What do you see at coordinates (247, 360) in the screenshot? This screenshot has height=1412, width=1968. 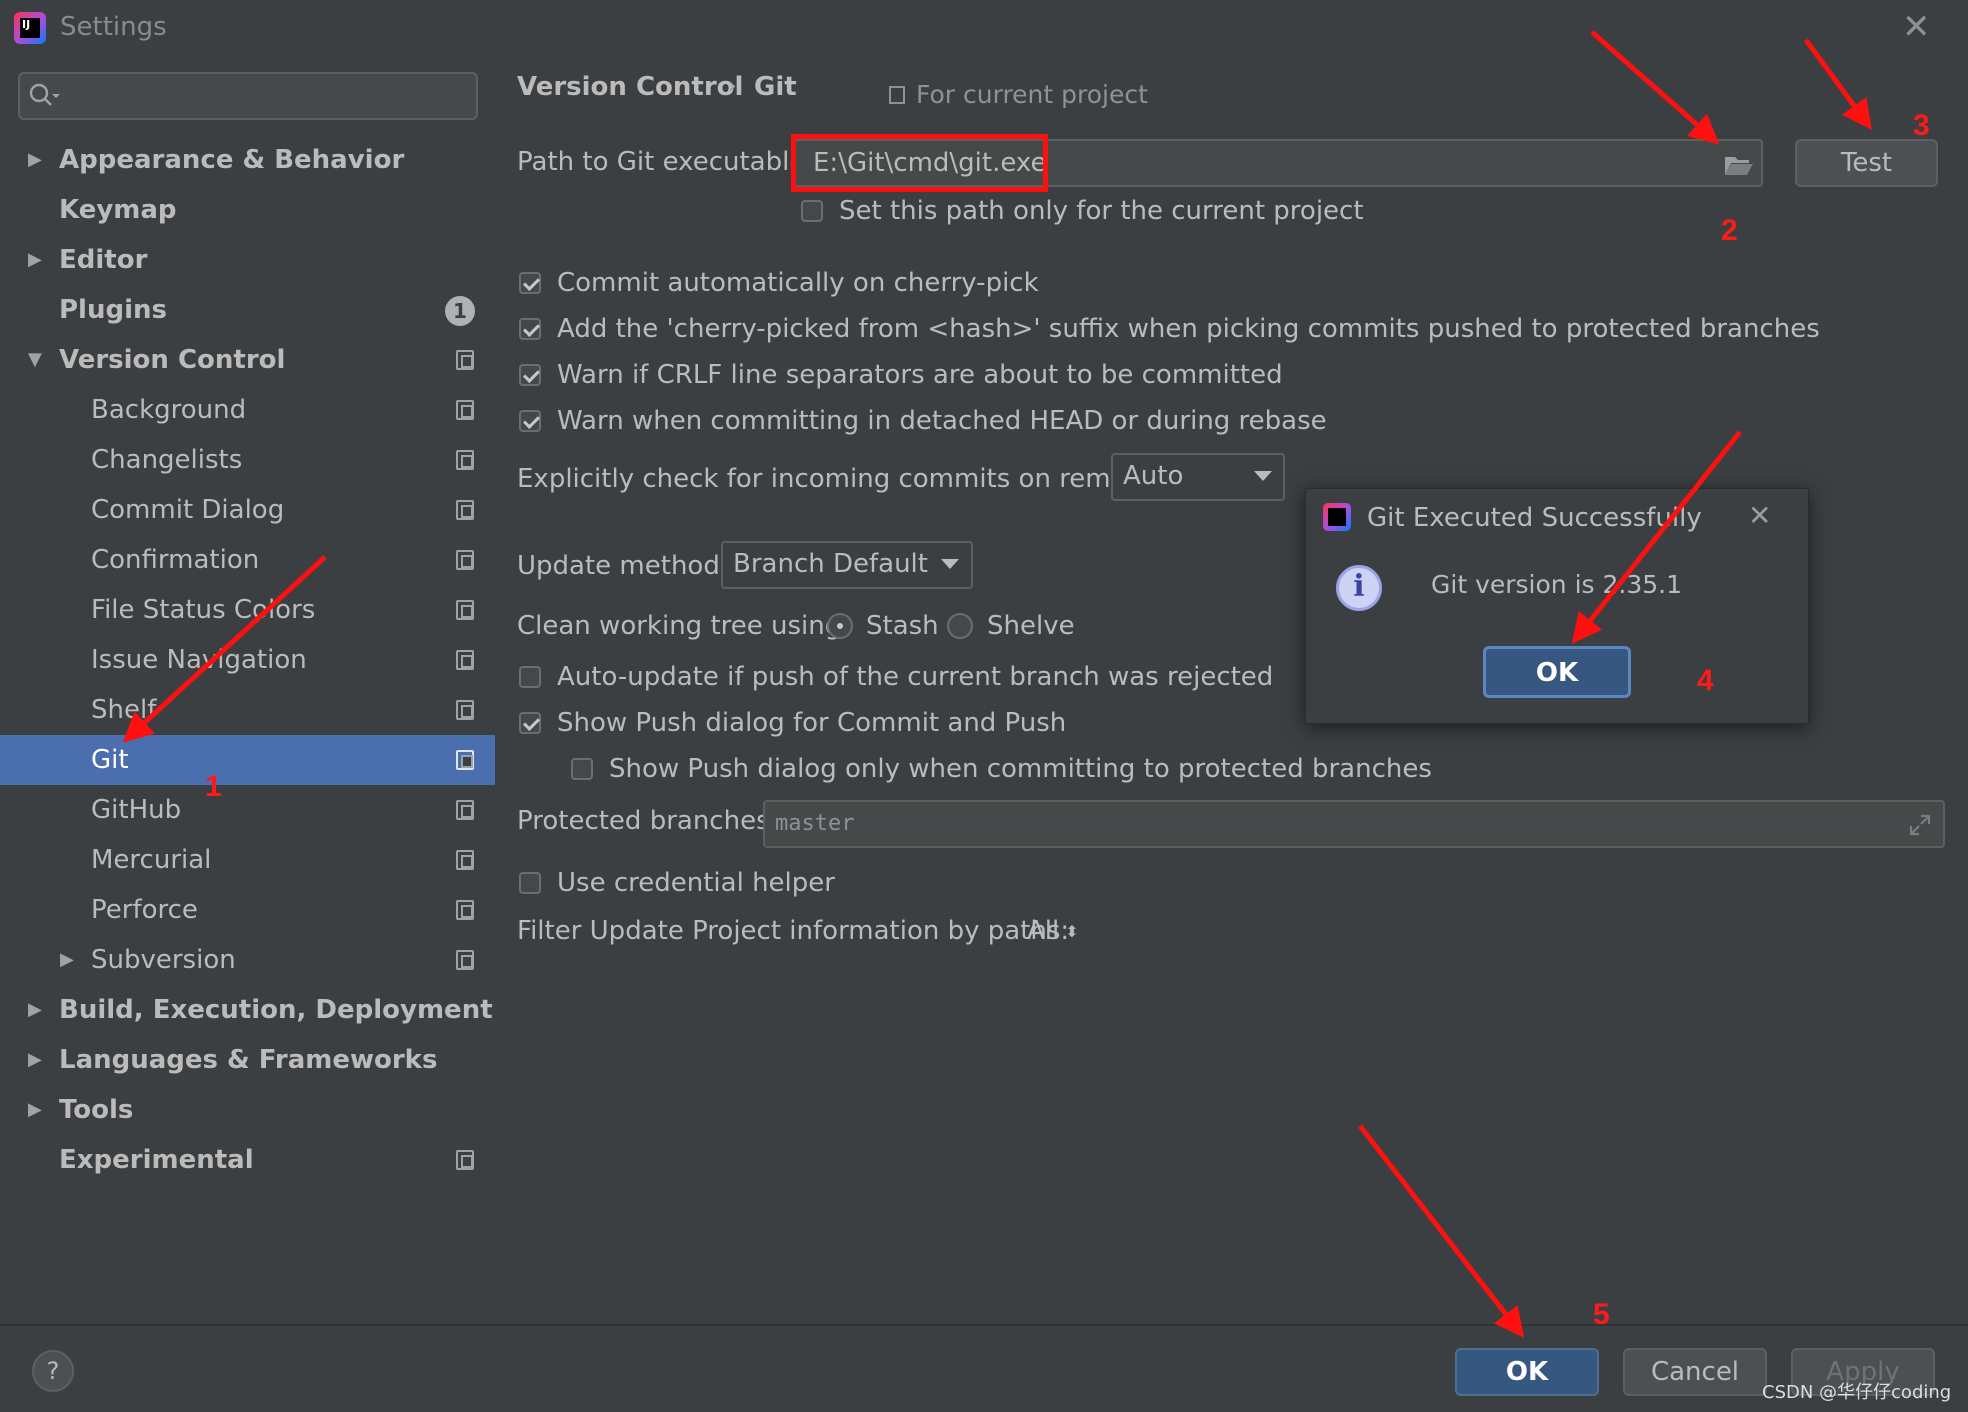 I see `sidebar-item-version-control: ▼ Version Control` at bounding box center [247, 360].